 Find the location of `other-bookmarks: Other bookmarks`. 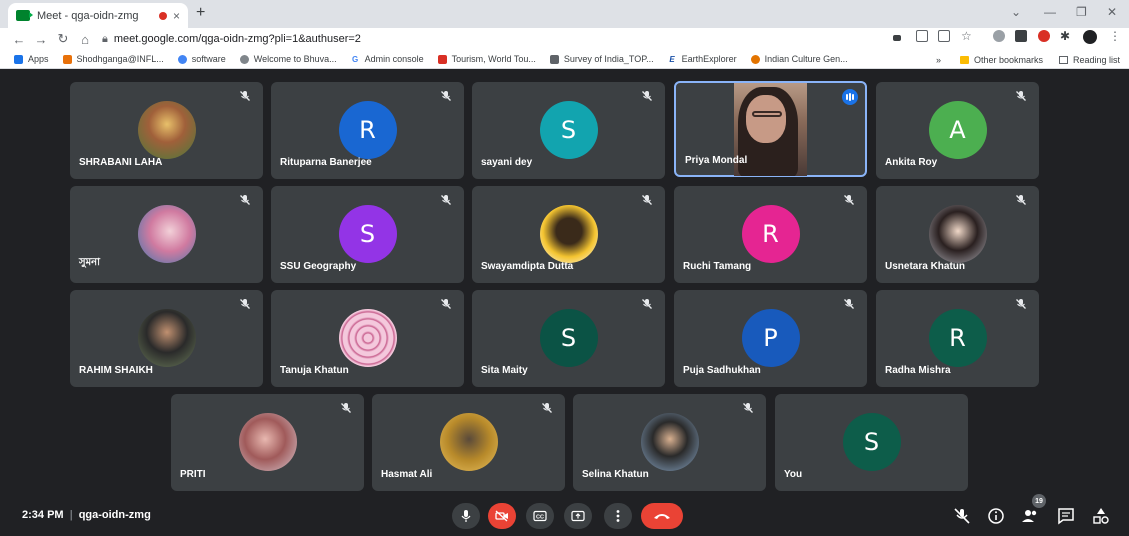

other-bookmarks: Other bookmarks is located at coordinates (1001, 59).